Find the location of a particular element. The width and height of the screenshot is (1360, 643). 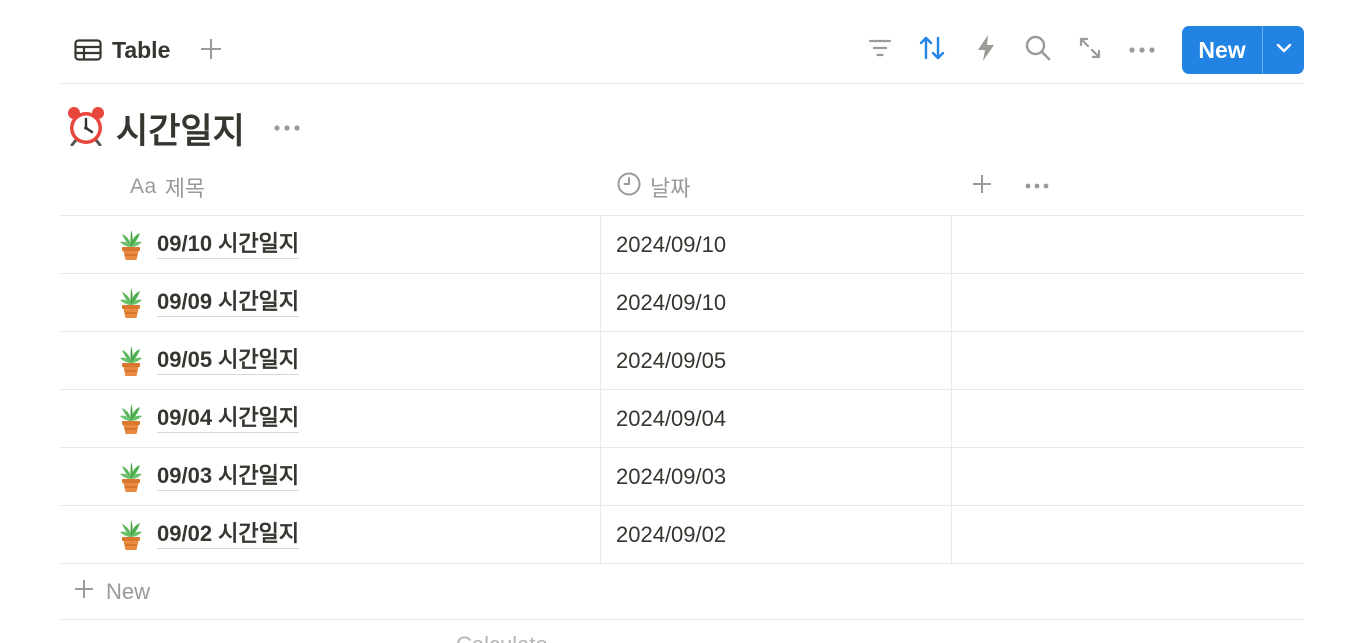

row-title: 09/04 시간일지 is located at coordinates (228, 419).